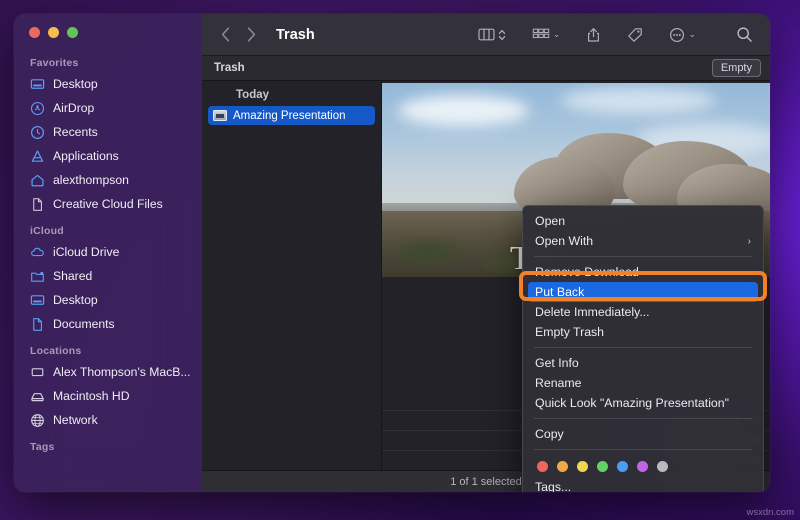  Describe the element at coordinates (622, 466) in the screenshot. I see `tag-color-blue` at that location.